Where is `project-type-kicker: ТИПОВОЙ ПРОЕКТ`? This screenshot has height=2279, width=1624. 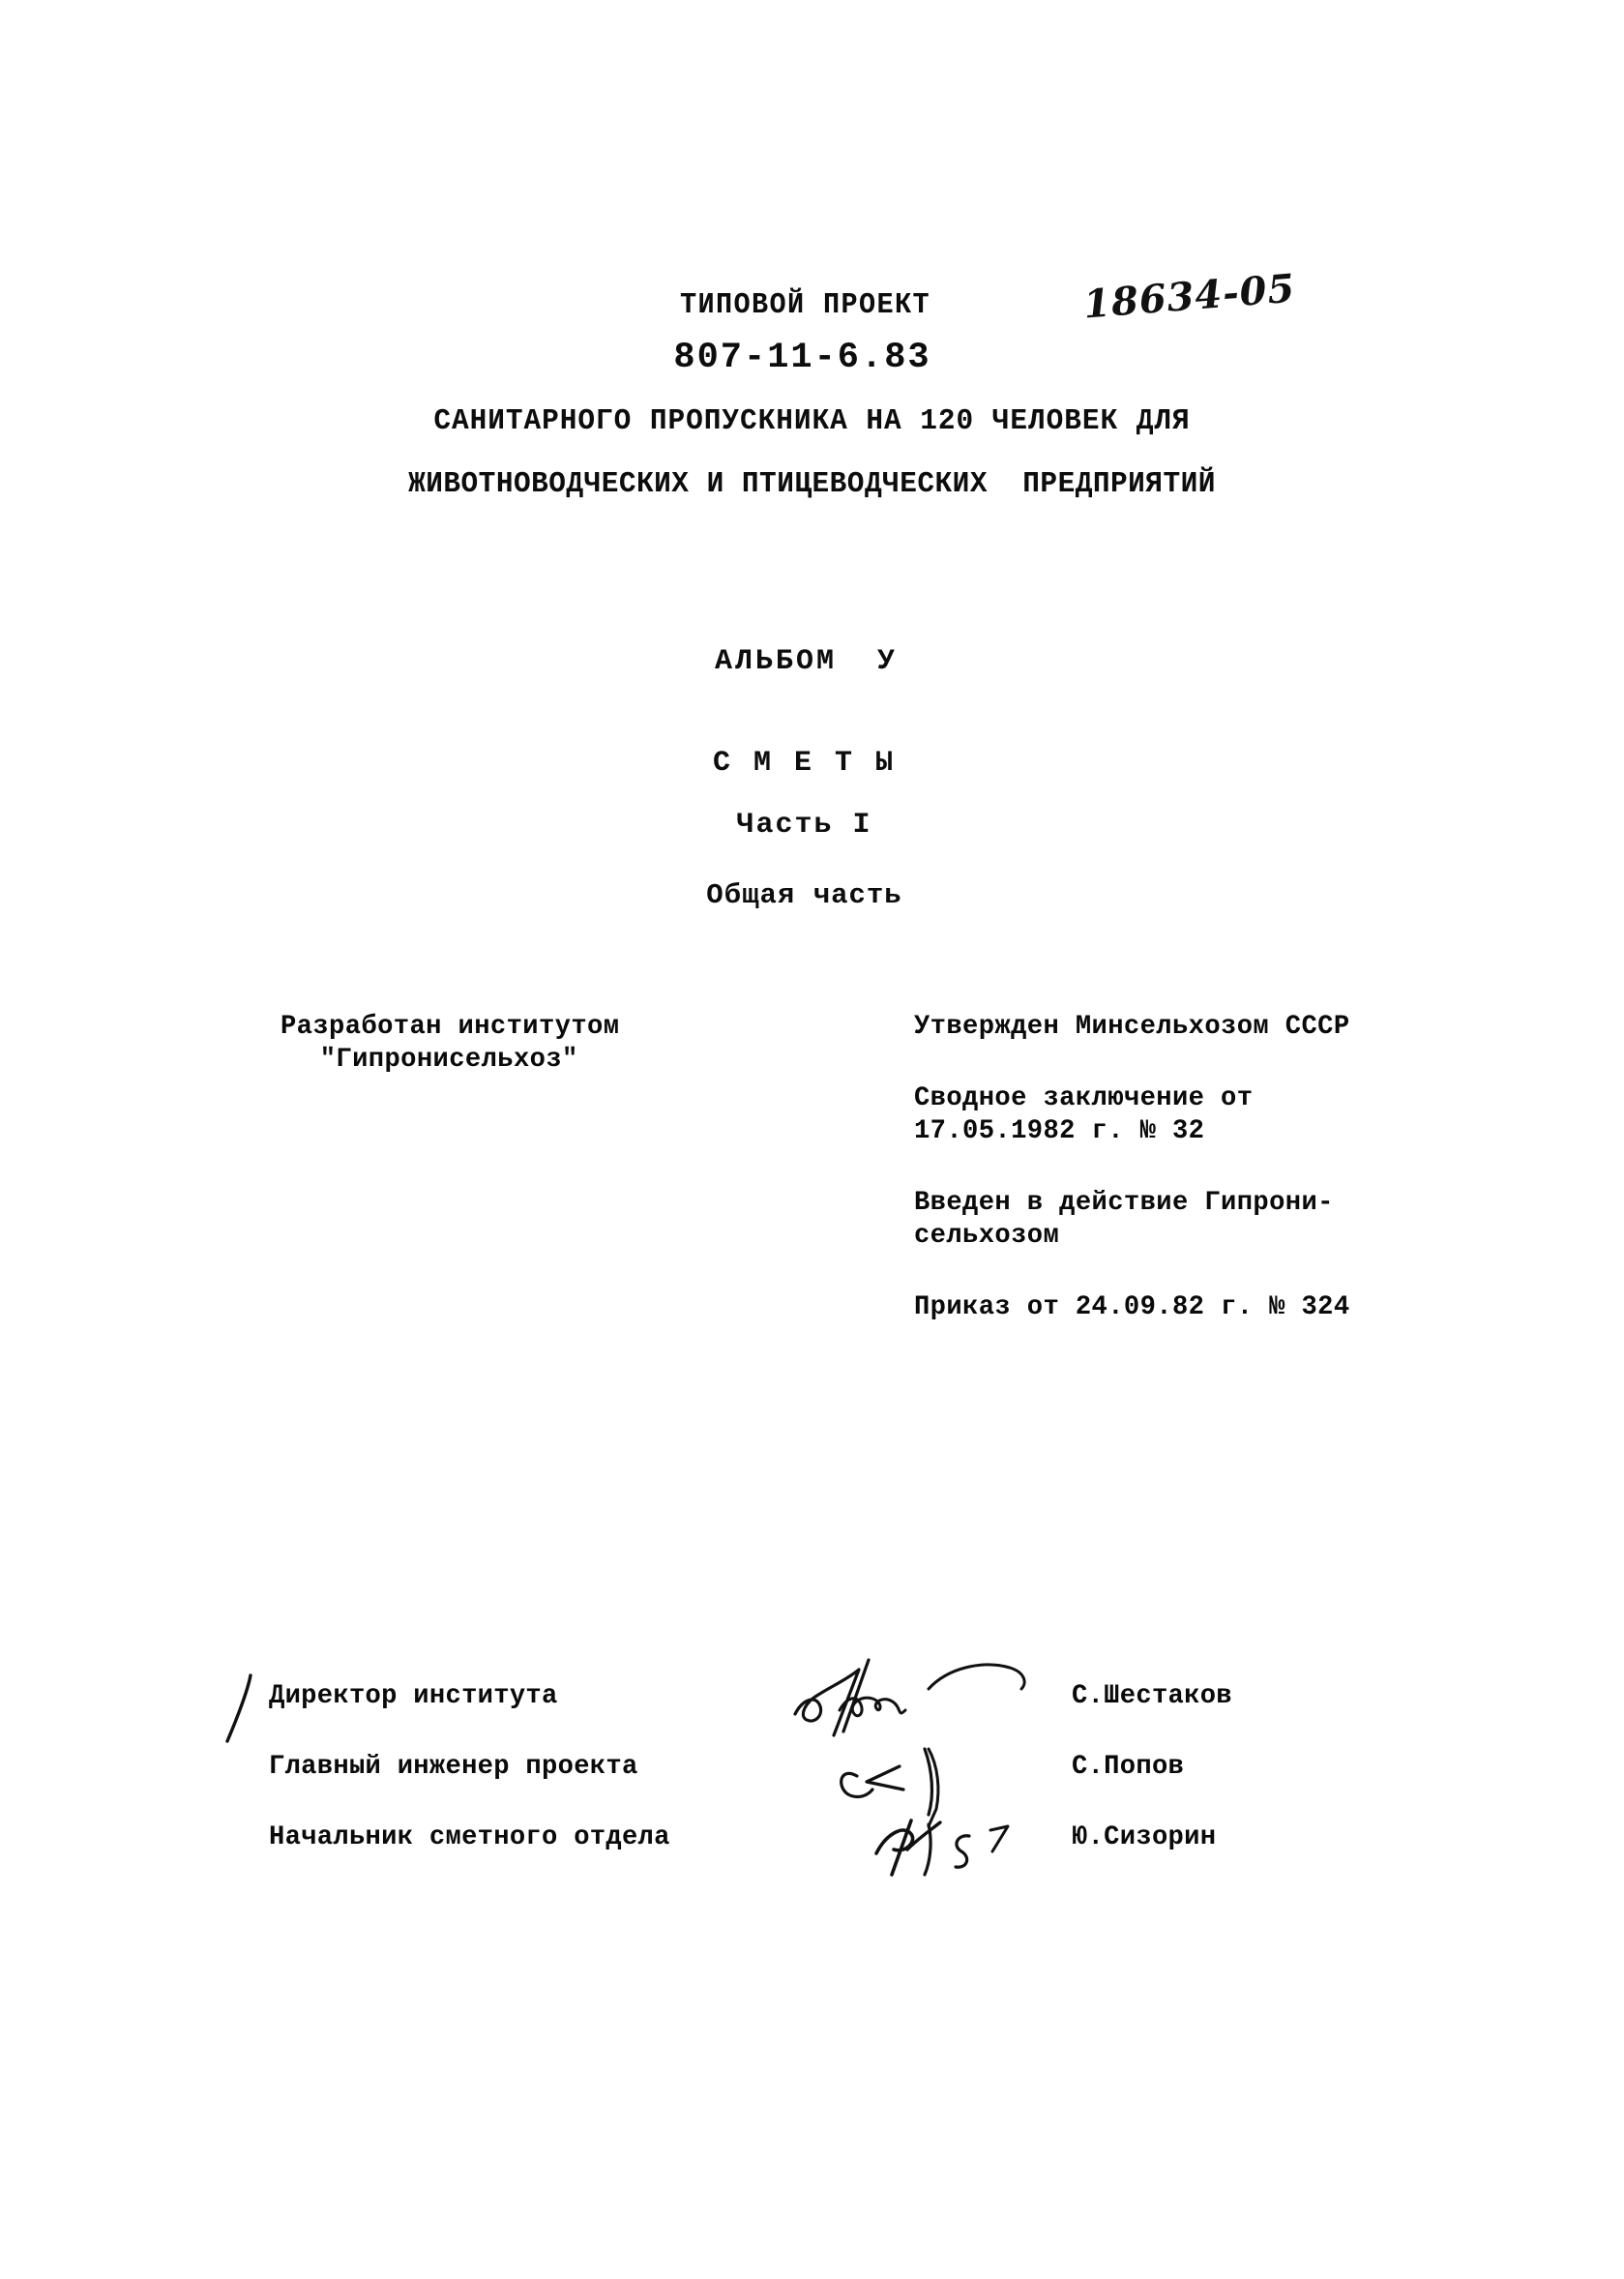
project-type-kicker: ТИПОВОЙ ПРОЕКТ is located at coordinates (805, 305).